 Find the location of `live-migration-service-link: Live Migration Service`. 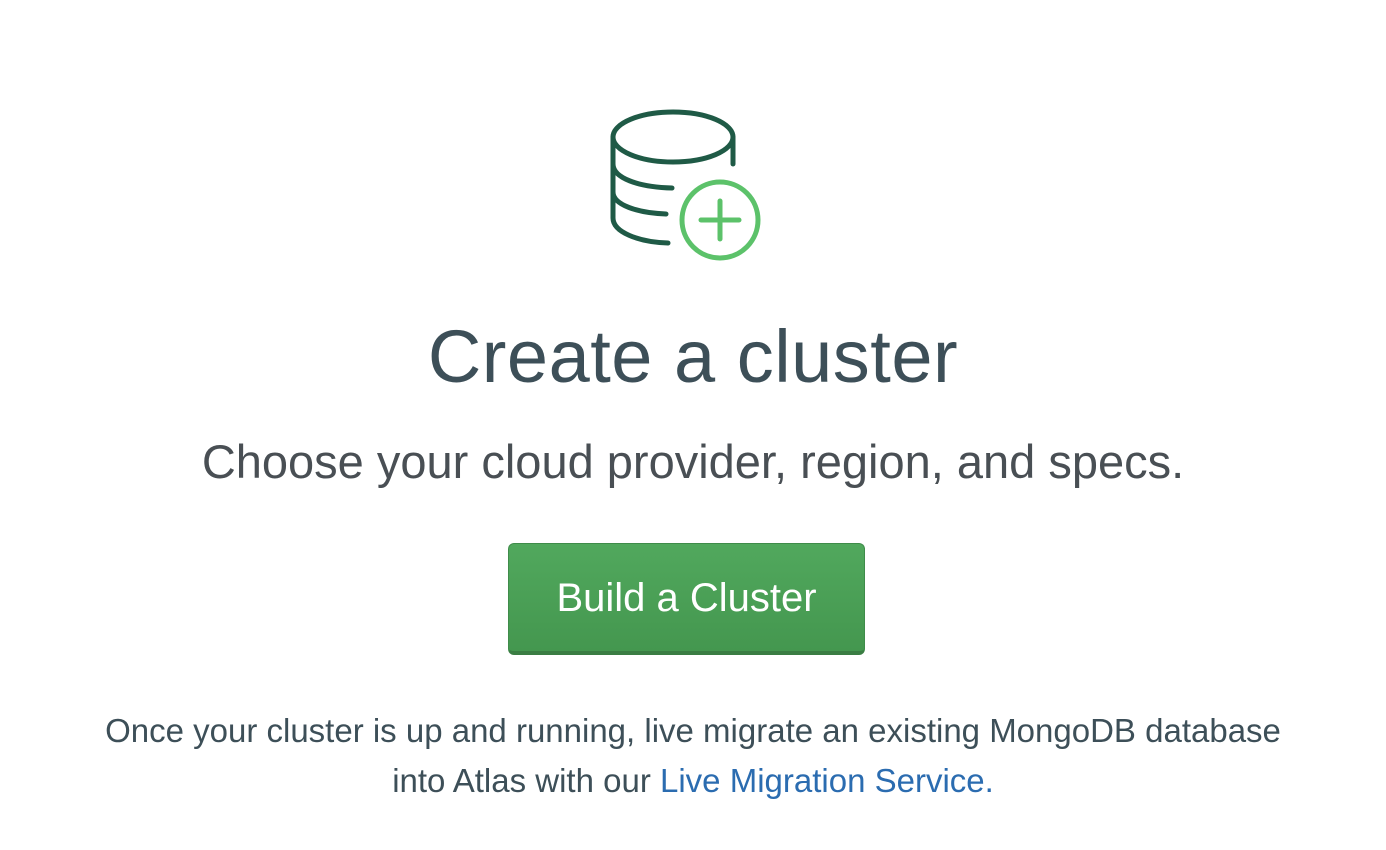

live-migration-service-link: Live Migration Service is located at coordinates (822, 780).